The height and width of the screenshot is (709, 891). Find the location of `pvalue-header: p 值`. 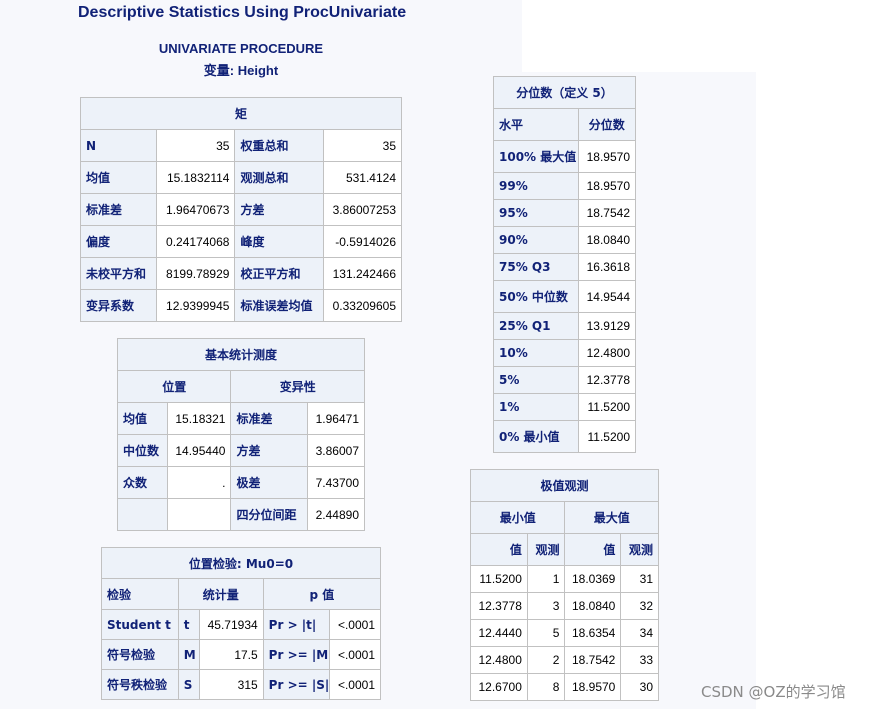

pvalue-header: p 值 is located at coordinates (322, 594).